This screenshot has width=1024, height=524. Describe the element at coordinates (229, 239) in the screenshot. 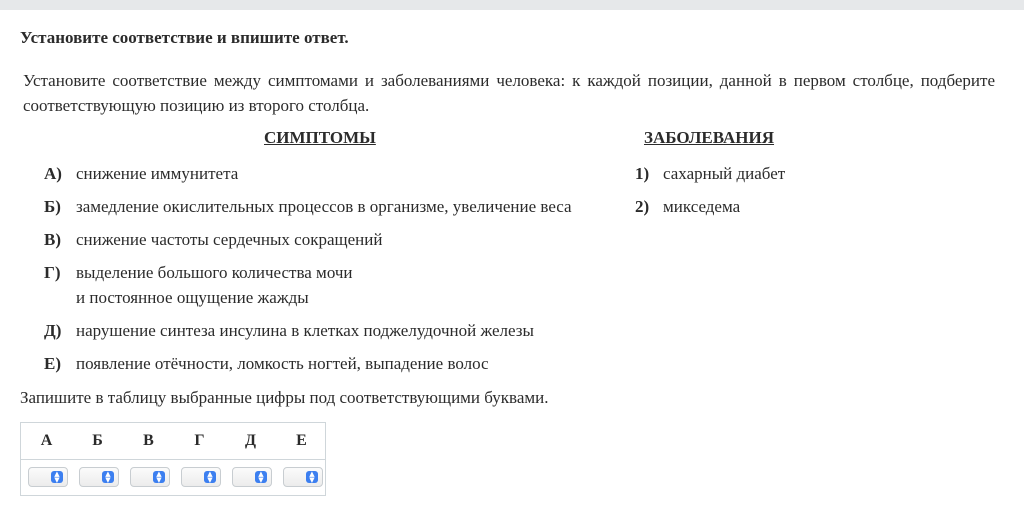

I see `symptom-text: снижение частоты сердечных сокращений` at that location.